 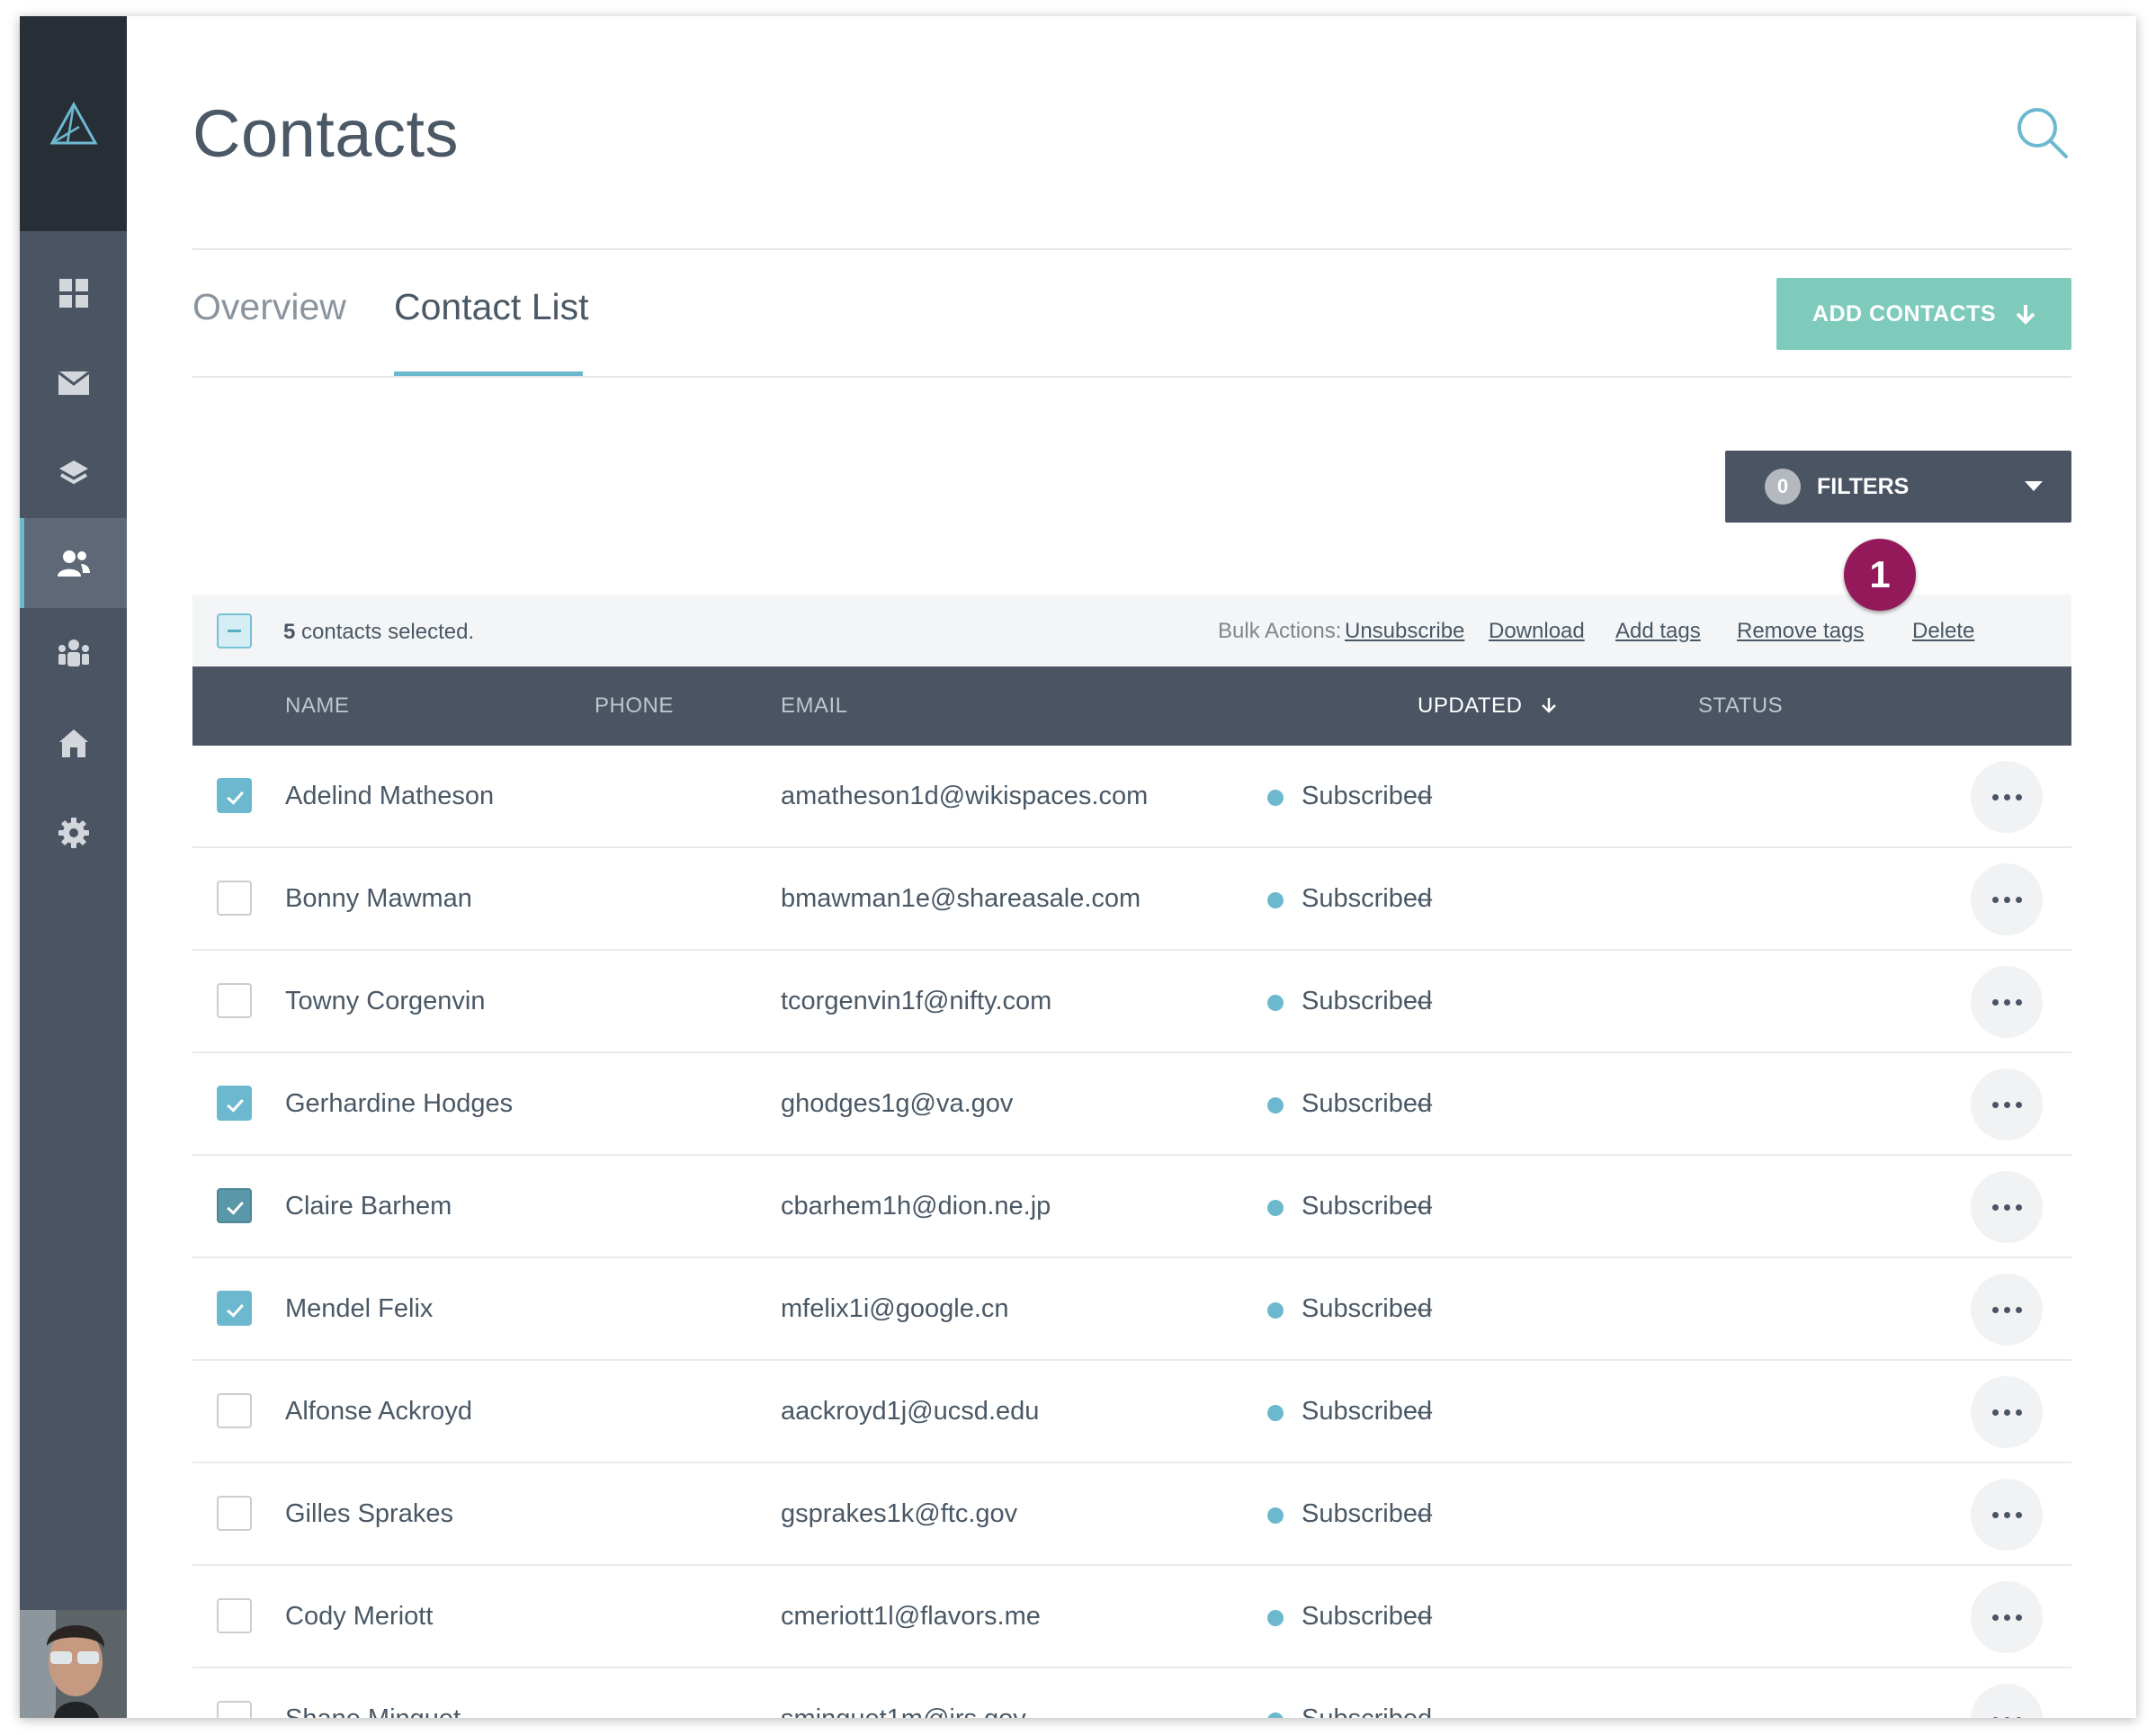 What do you see at coordinates (269, 307) in the screenshot?
I see `tab-overview: Overview` at bounding box center [269, 307].